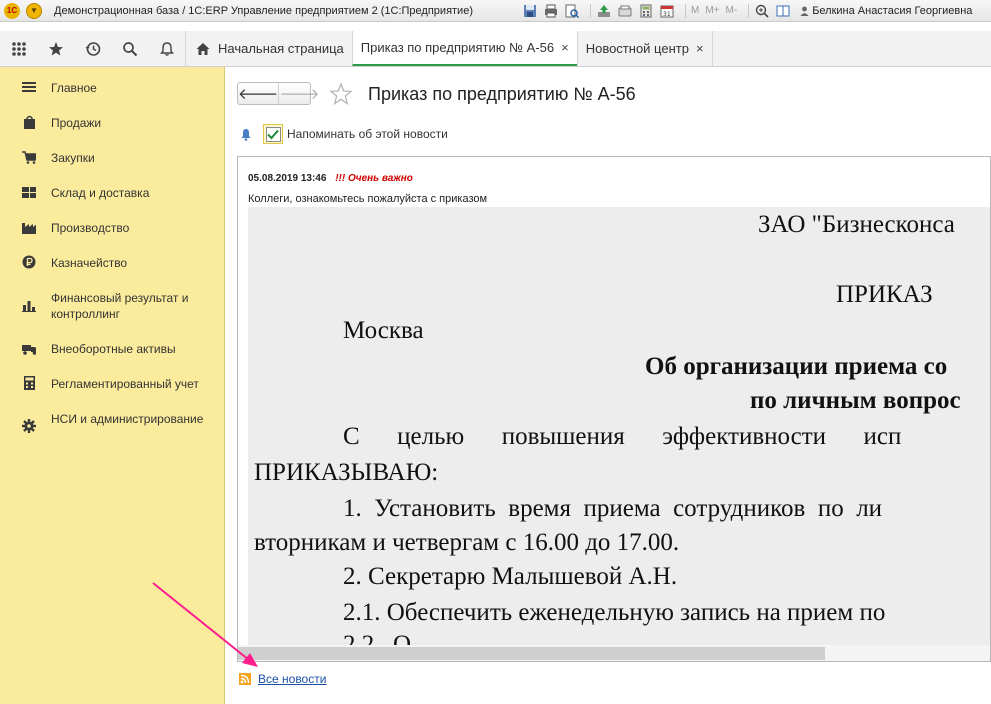 The height and width of the screenshot is (704, 991). What do you see at coordinates (762, 11) in the screenshot?
I see `zoom-icon` at bounding box center [762, 11].